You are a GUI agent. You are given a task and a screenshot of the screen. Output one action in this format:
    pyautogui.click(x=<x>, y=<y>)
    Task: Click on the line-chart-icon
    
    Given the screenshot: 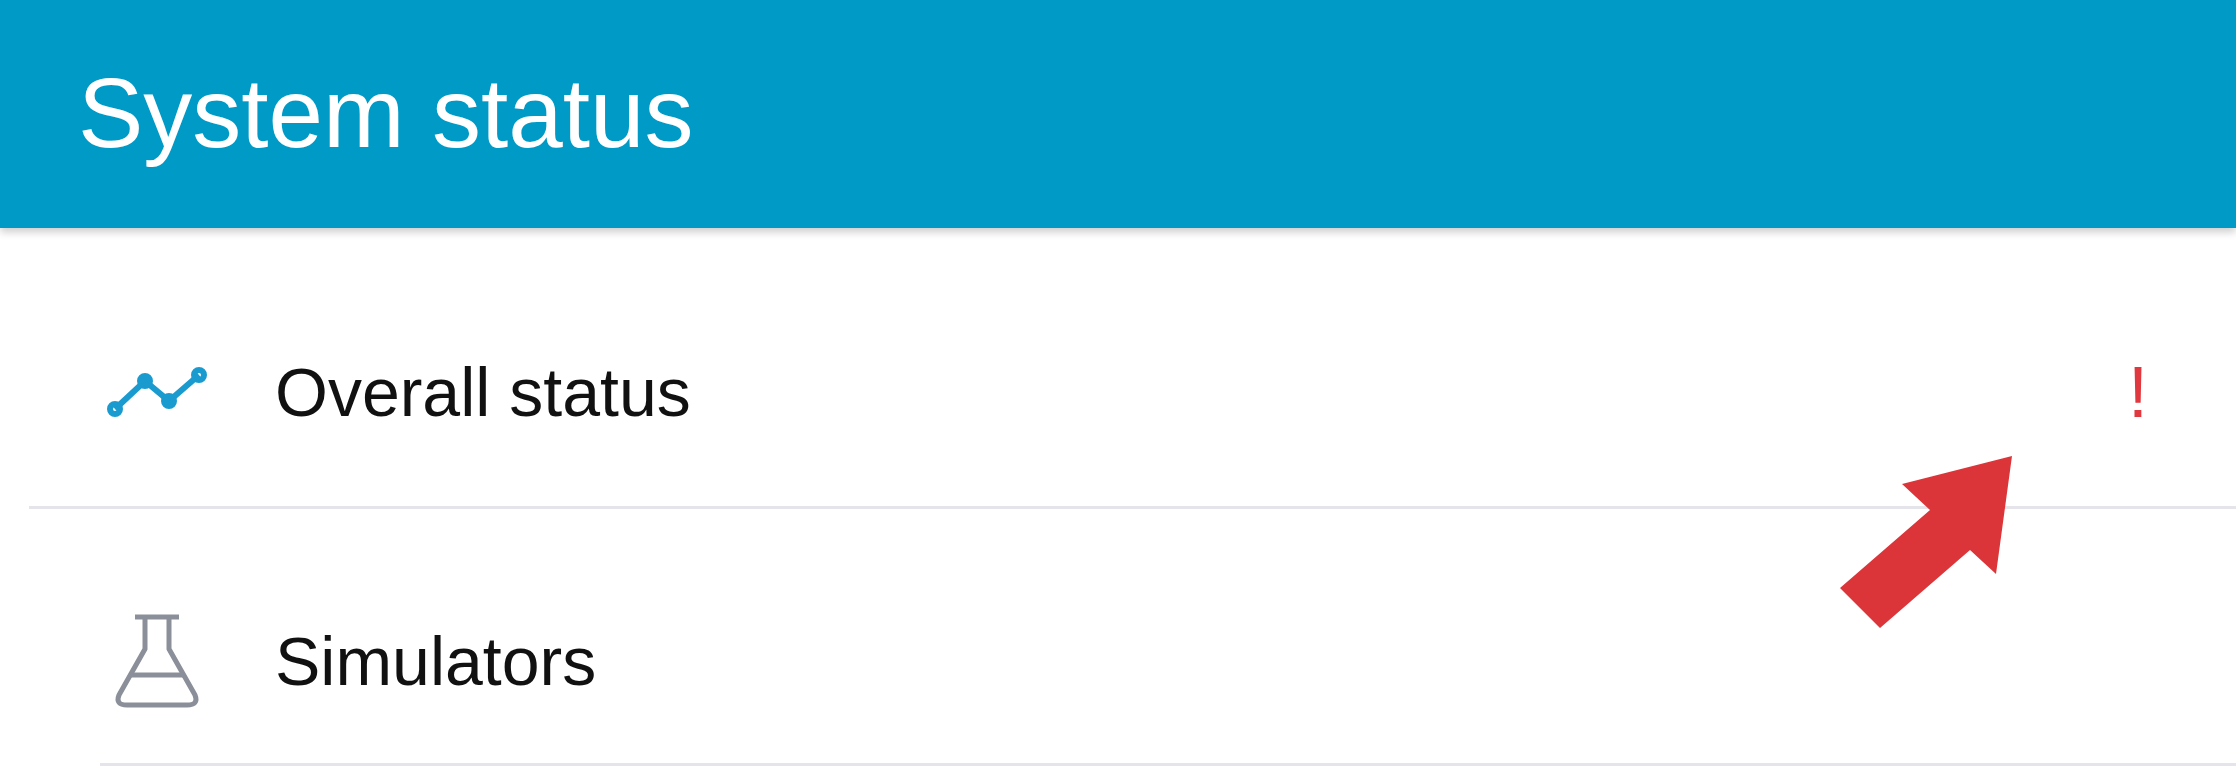 What is the action you would take?
    pyautogui.click(x=157, y=392)
    